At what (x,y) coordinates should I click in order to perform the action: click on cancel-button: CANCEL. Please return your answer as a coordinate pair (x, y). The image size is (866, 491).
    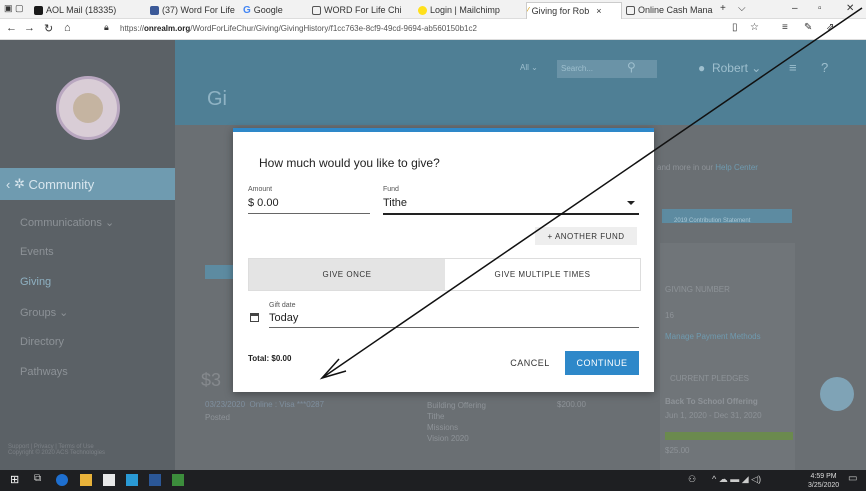
    Looking at the image, I should click on (530, 363).